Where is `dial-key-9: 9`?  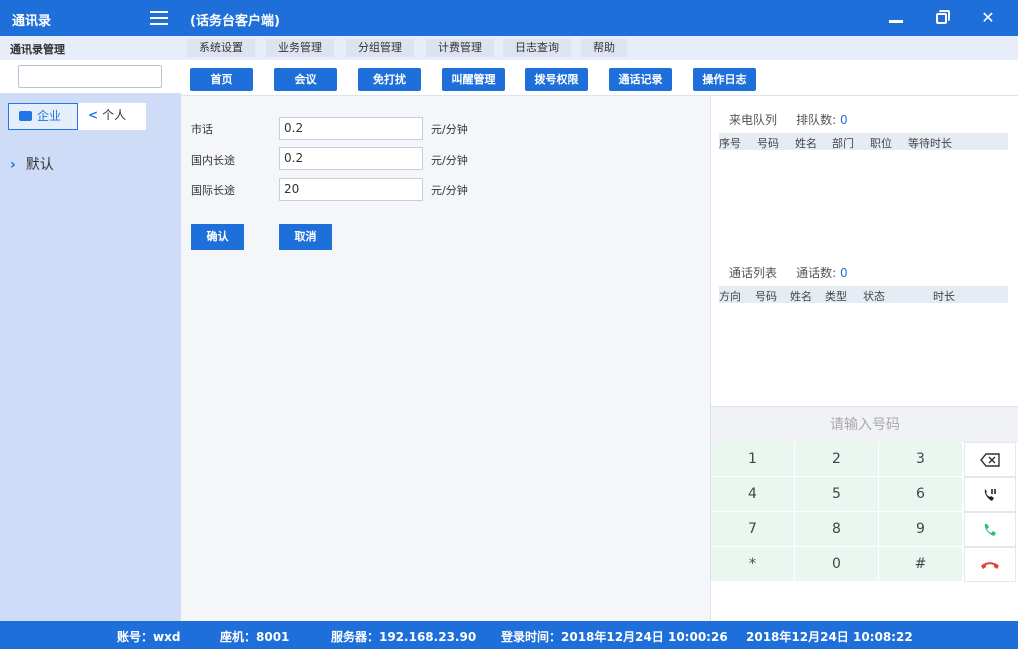
dial-key-9: 9 is located at coordinates (921, 529).